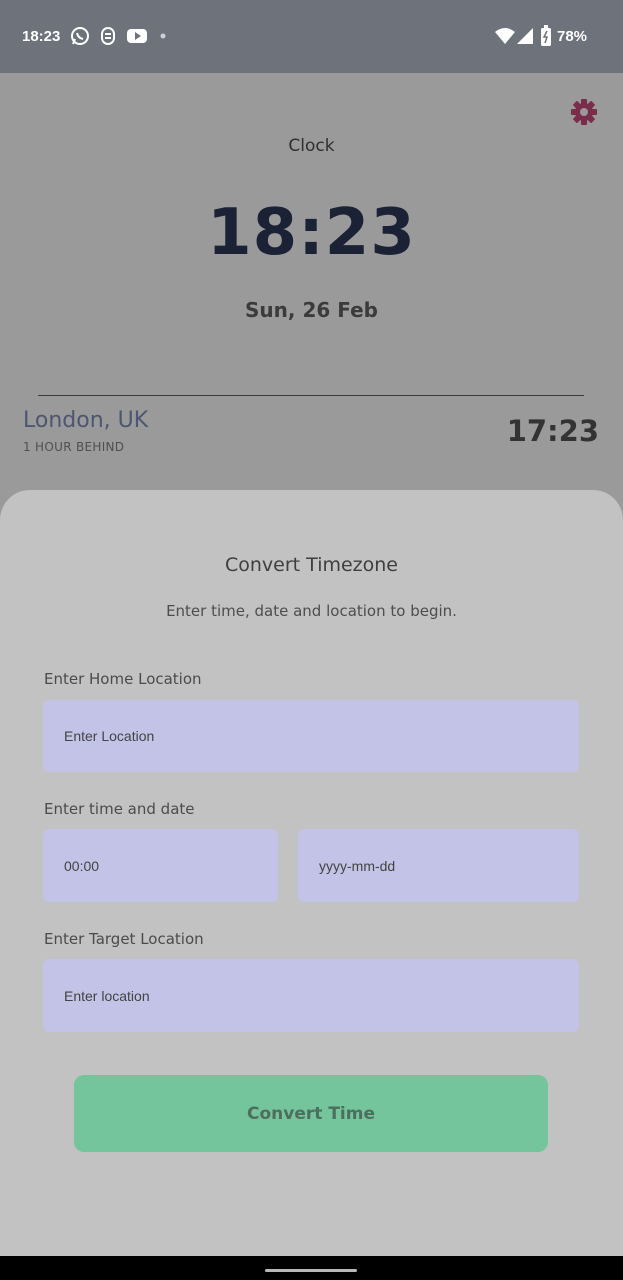  I want to click on status-time: 18:23, so click(41, 36).